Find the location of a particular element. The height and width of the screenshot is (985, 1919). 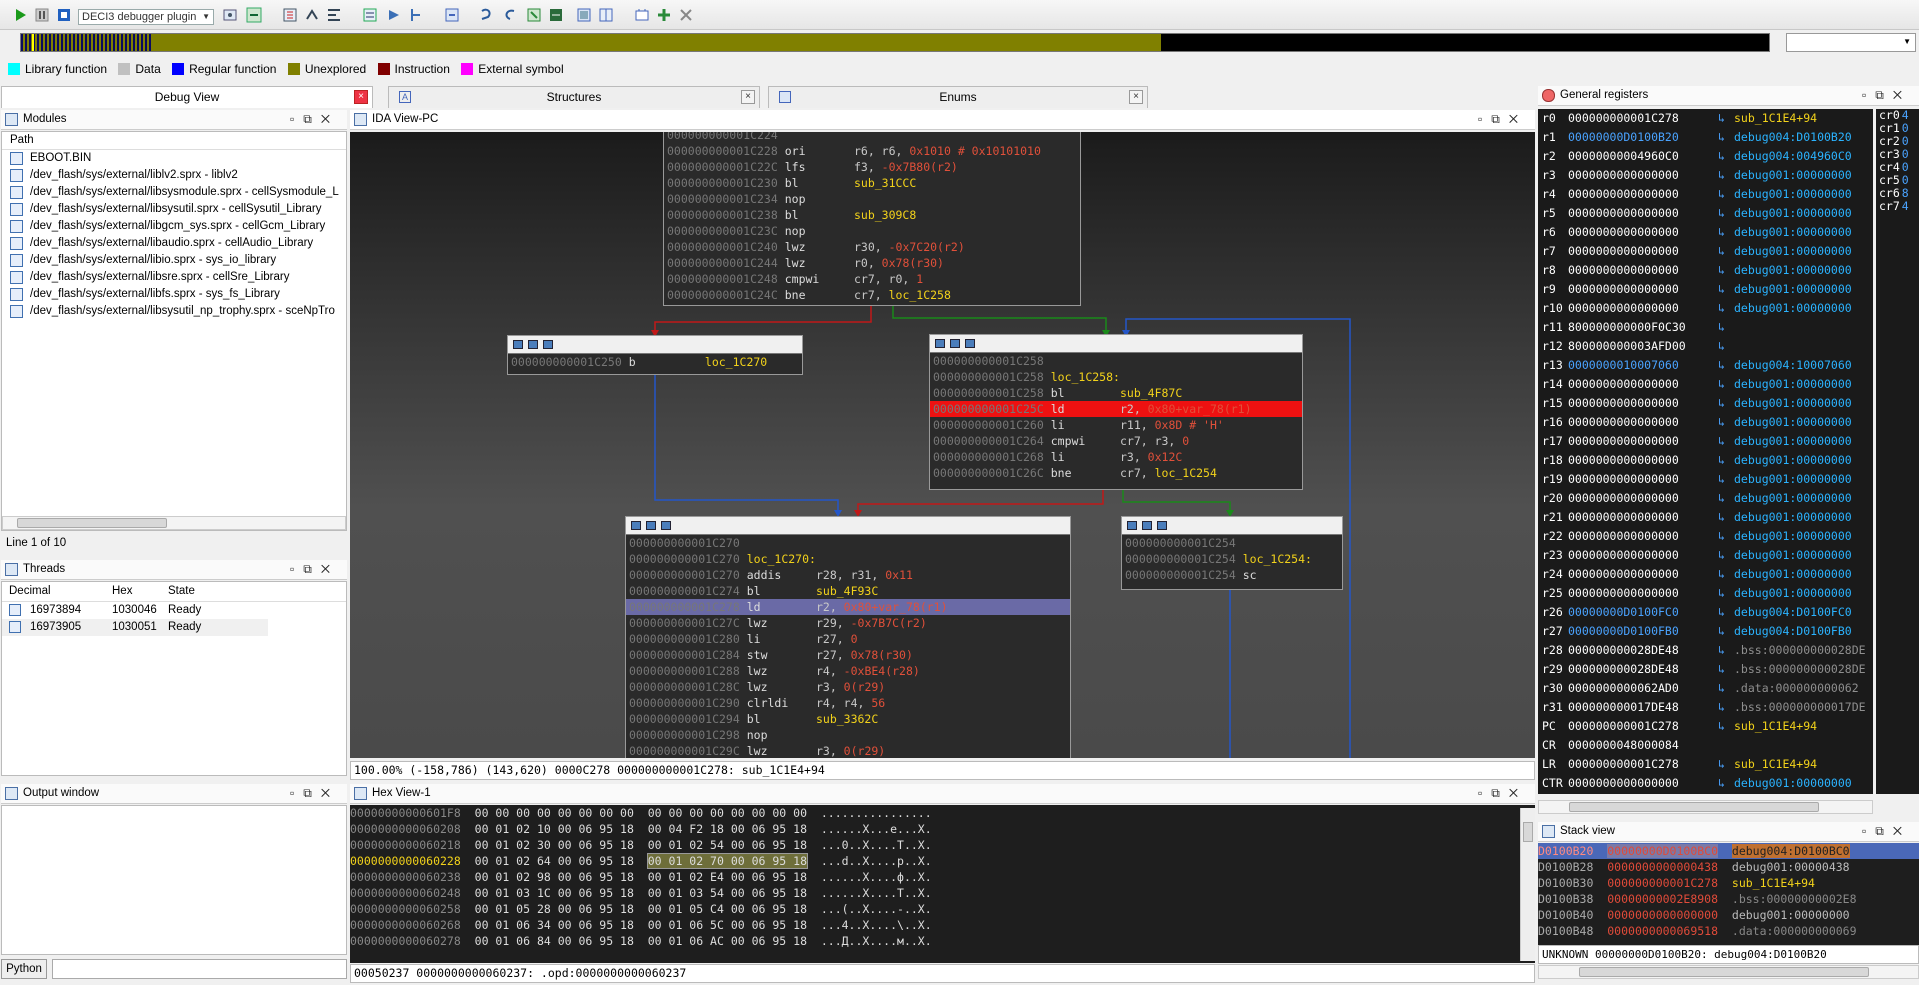

add-watch-icon is located at coordinates (664, 15).